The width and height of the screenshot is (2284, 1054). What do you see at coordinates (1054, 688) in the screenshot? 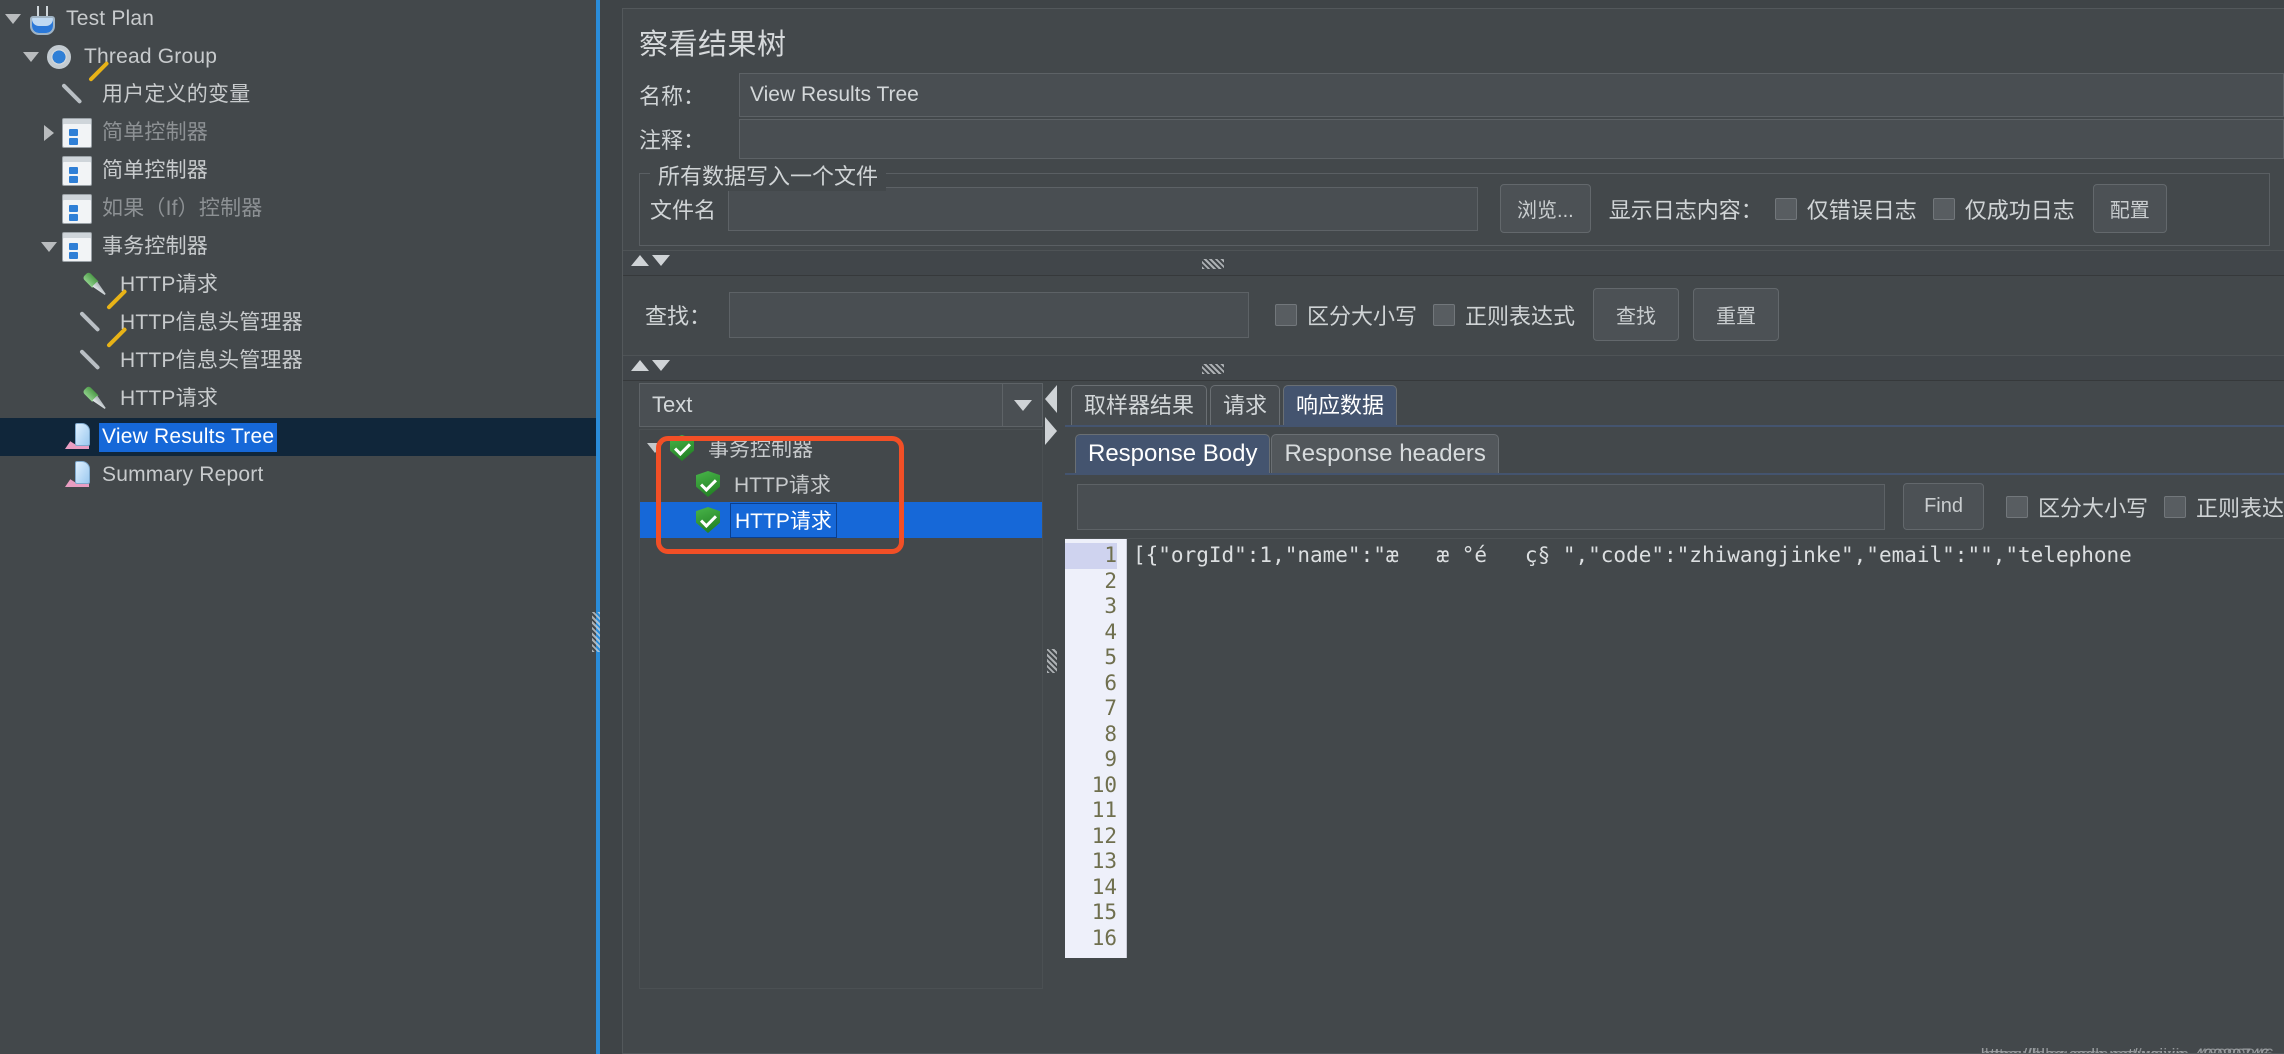
I see `results-vertical-splitter` at bounding box center [1054, 688].